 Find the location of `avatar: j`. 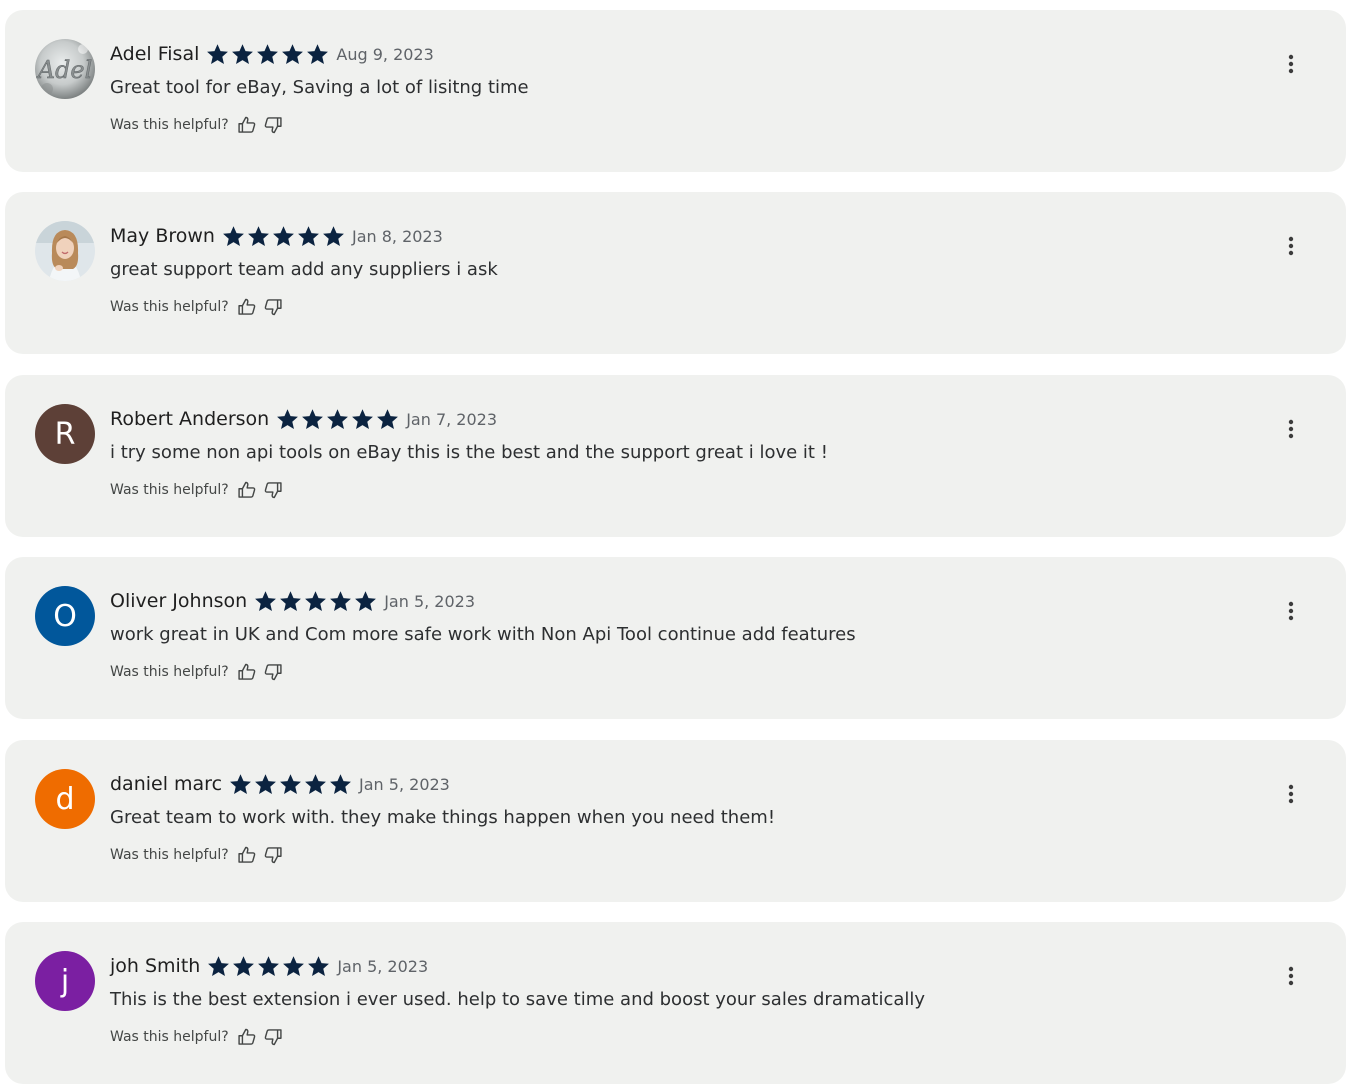

avatar: j is located at coordinates (65, 981).